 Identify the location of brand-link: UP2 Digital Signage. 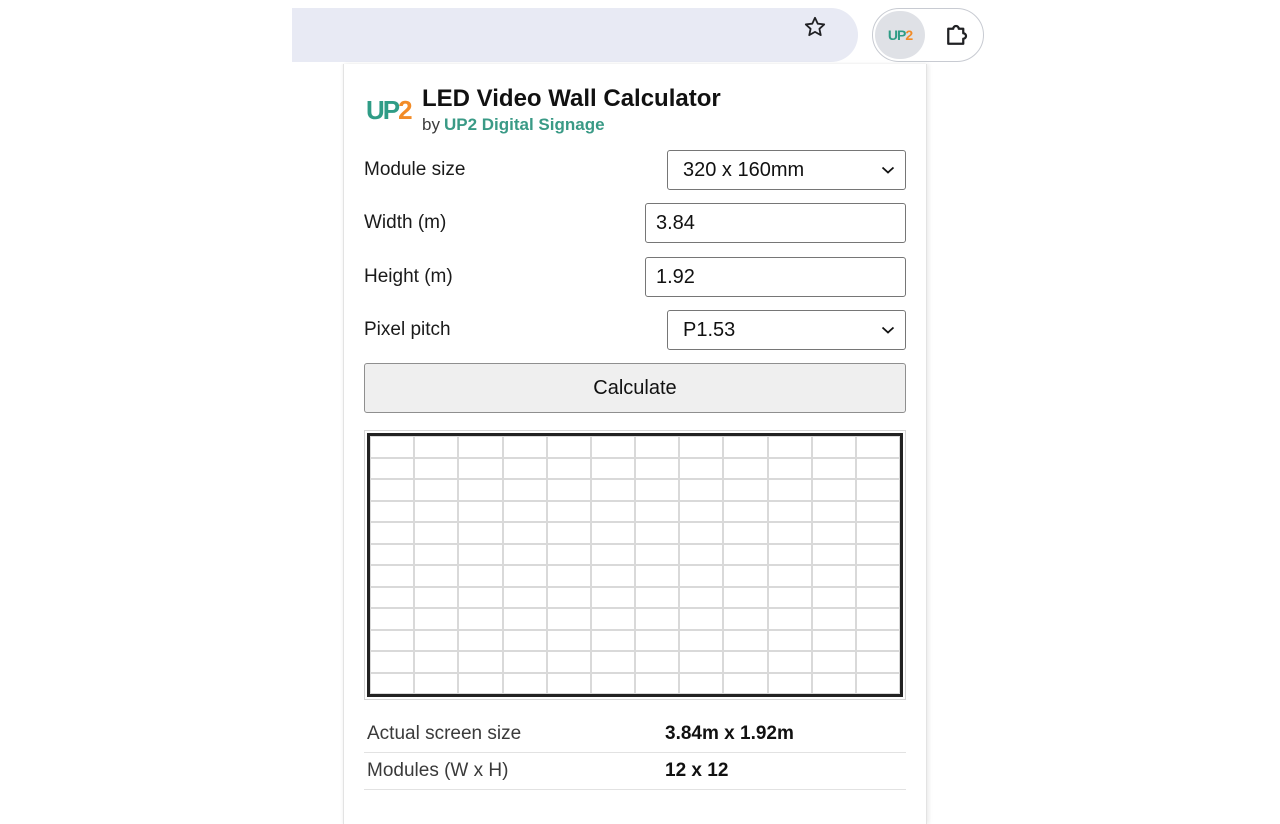
(524, 124).